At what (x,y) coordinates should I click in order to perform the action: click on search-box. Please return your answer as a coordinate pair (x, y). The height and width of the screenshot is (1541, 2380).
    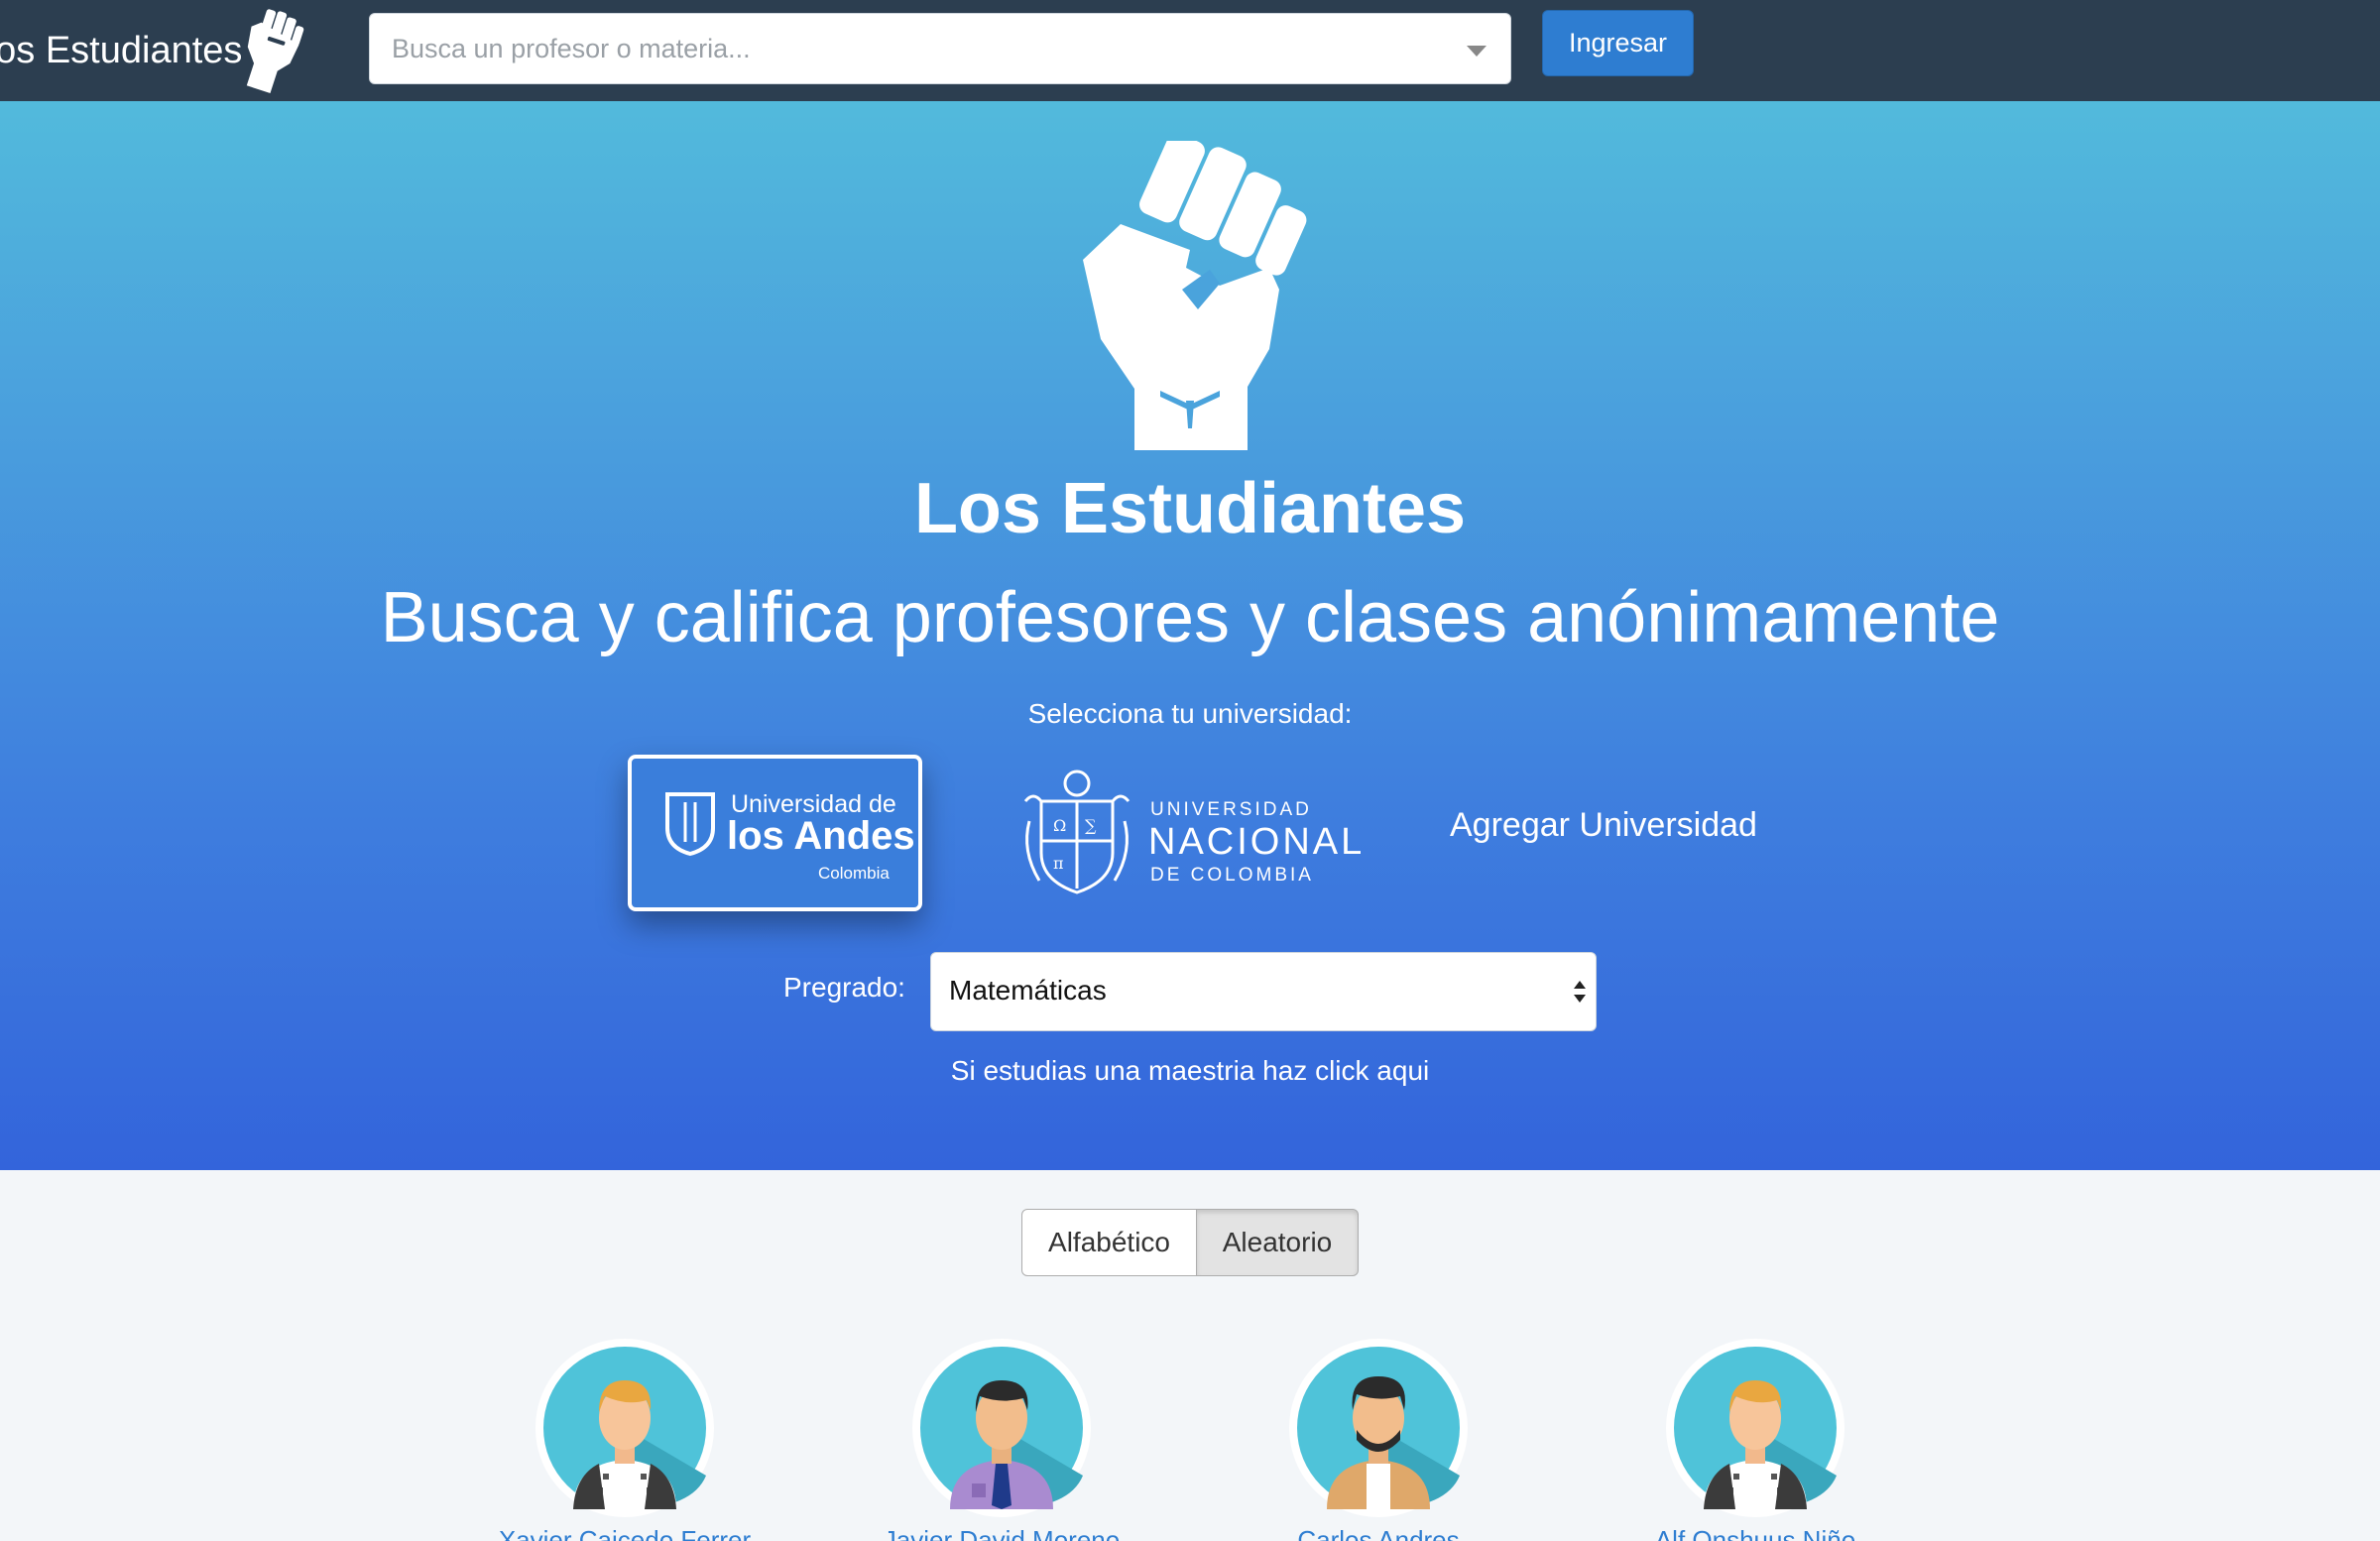
    Looking at the image, I should click on (940, 48).